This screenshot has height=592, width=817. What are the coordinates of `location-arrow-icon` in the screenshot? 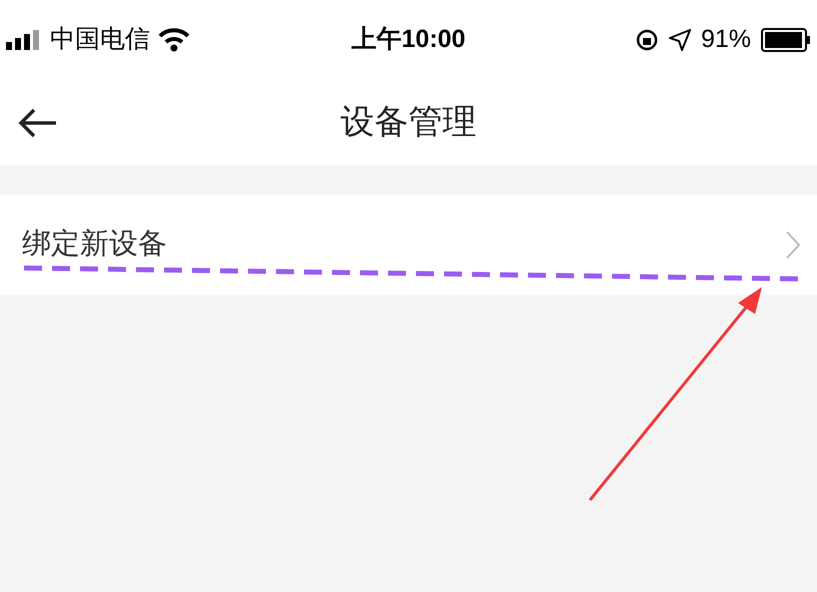 It's located at (679, 40).